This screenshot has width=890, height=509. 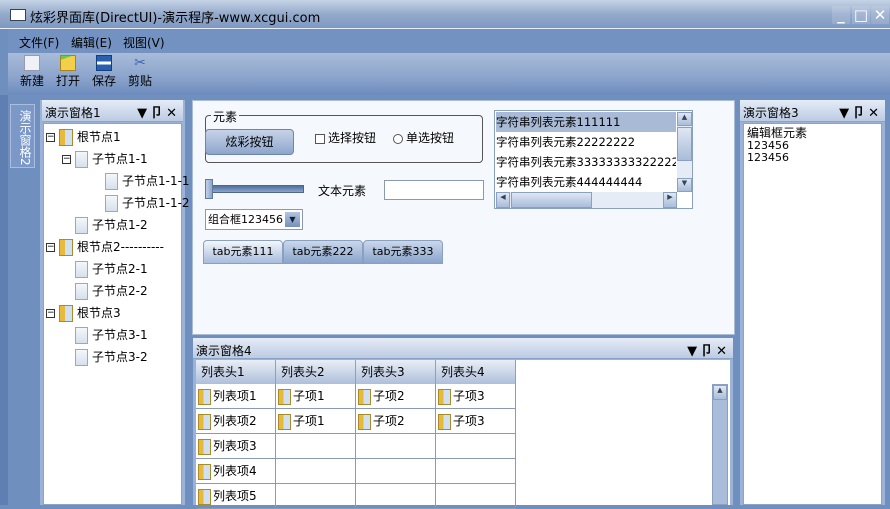 What do you see at coordinates (236, 471) in the screenshot?
I see `list-cell: 列表项4` at bounding box center [236, 471].